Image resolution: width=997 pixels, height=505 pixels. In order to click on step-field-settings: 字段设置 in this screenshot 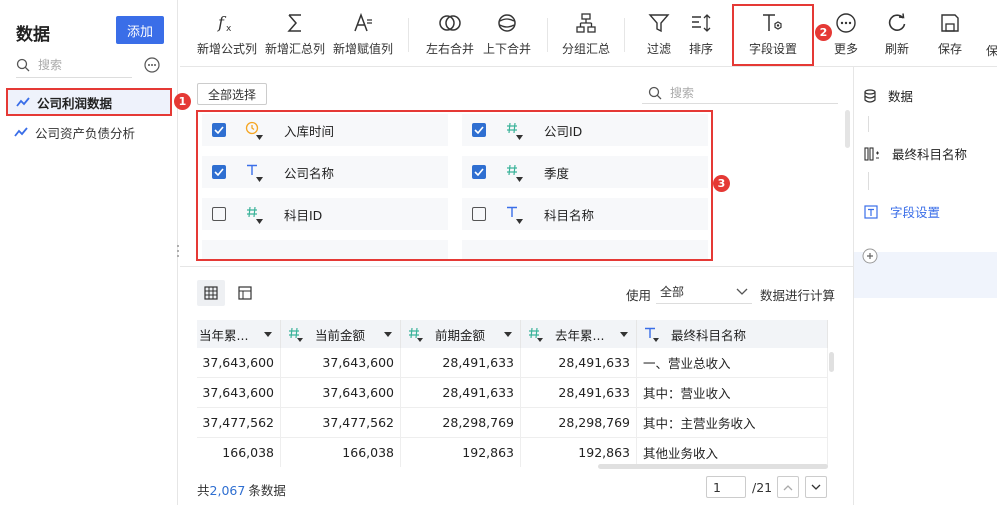, I will do `click(902, 211)`.